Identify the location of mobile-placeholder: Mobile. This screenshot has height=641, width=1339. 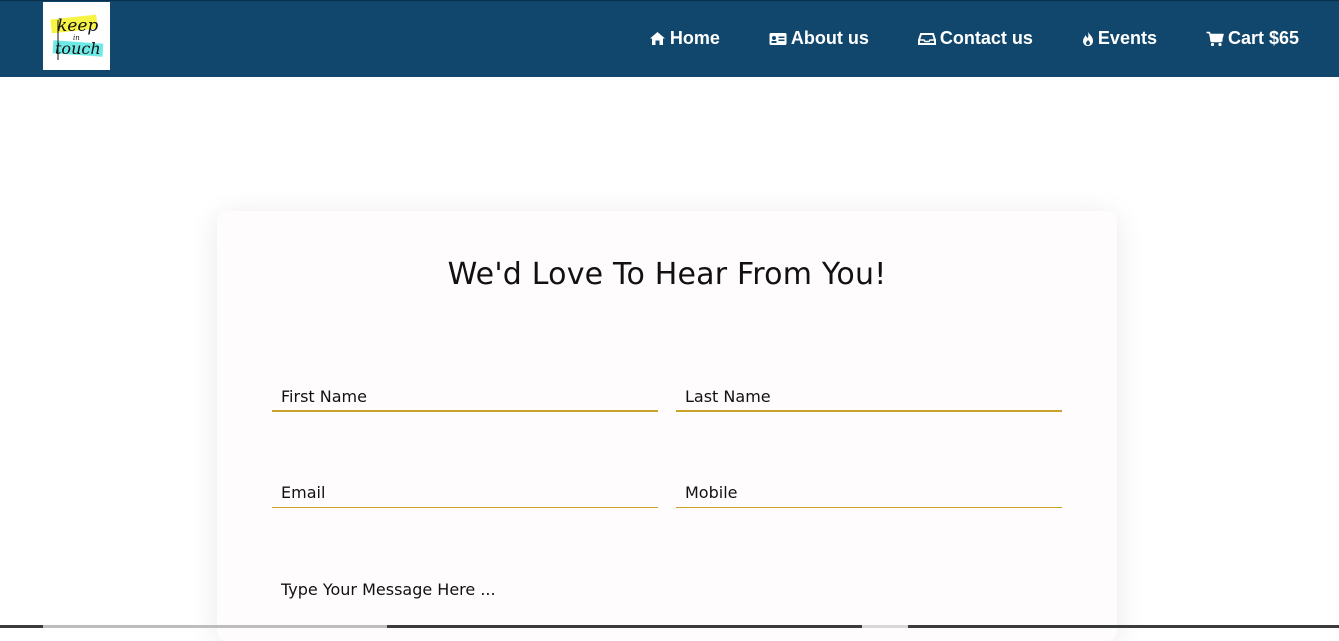
(711, 492).